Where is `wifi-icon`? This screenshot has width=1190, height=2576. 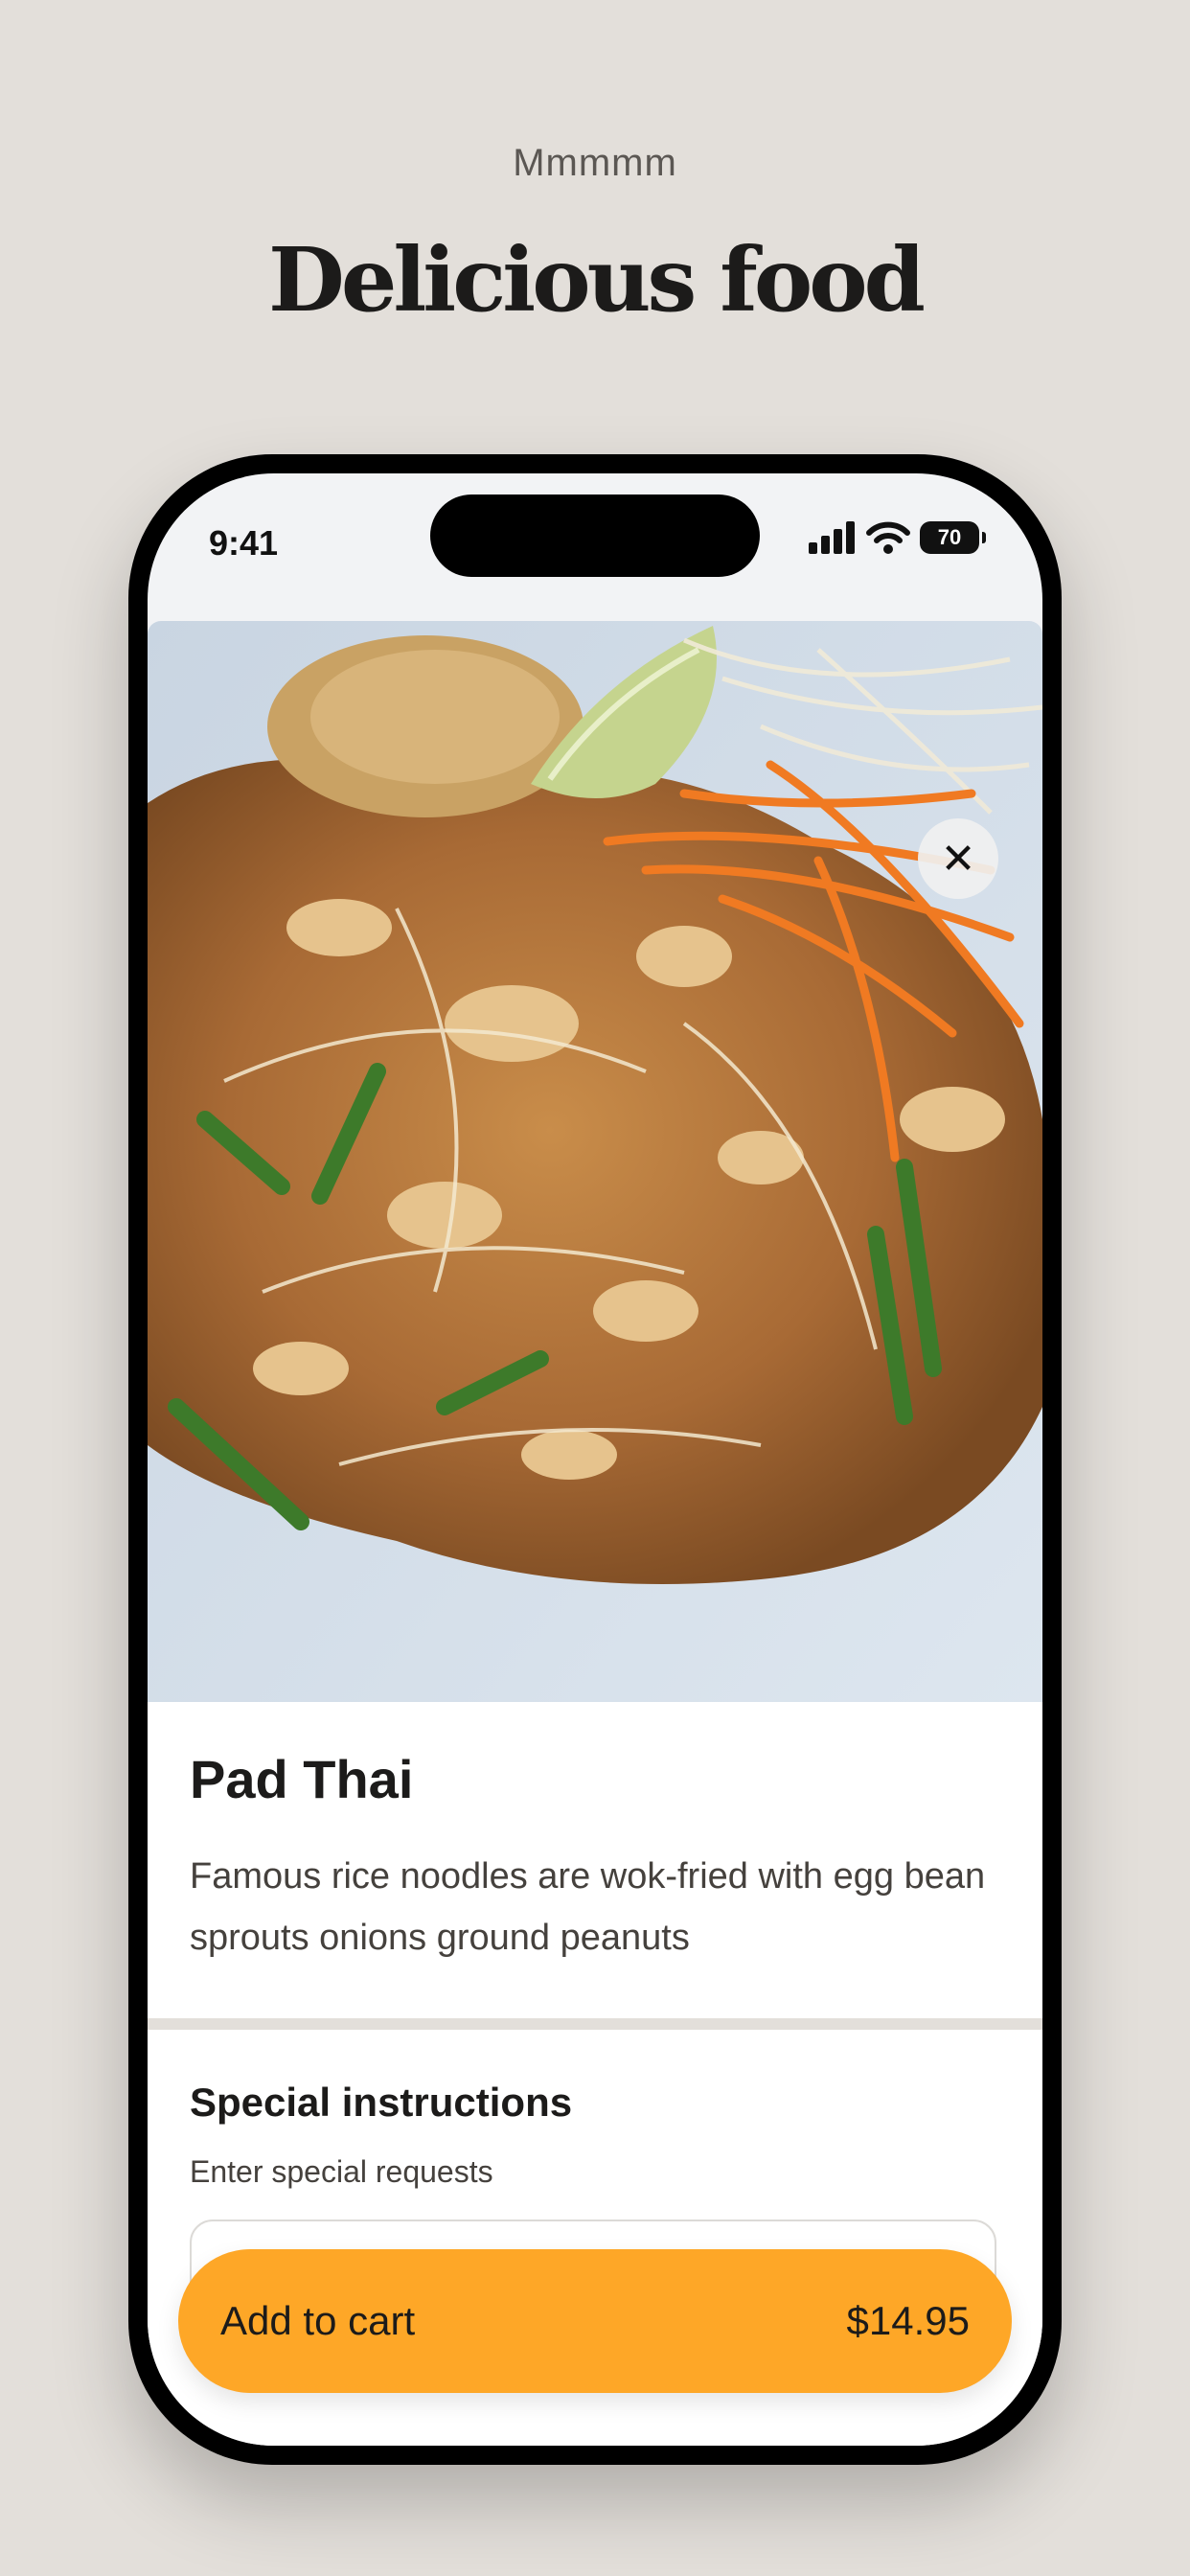
wifi-icon is located at coordinates (888, 537).